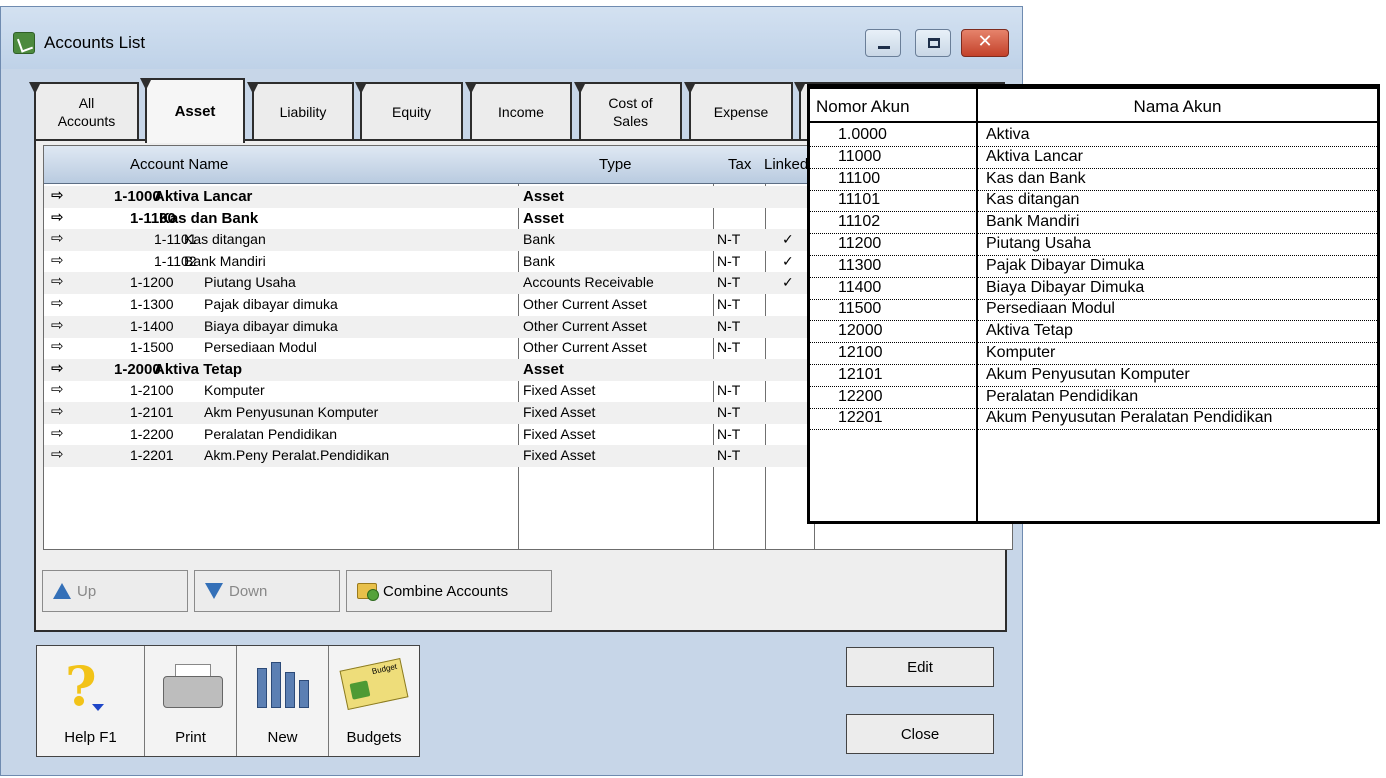 This screenshot has width=1386, height=778. What do you see at coordinates (91, 701) in the screenshot?
I see `help-button: ? Help F1` at bounding box center [91, 701].